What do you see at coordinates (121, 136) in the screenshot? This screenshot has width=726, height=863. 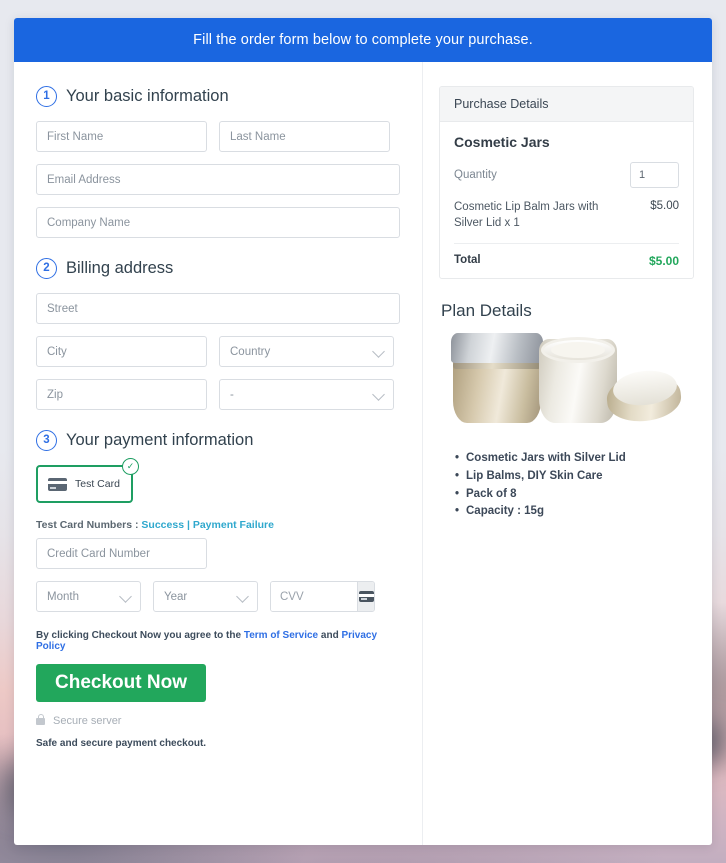 I see `first-name-input` at bounding box center [121, 136].